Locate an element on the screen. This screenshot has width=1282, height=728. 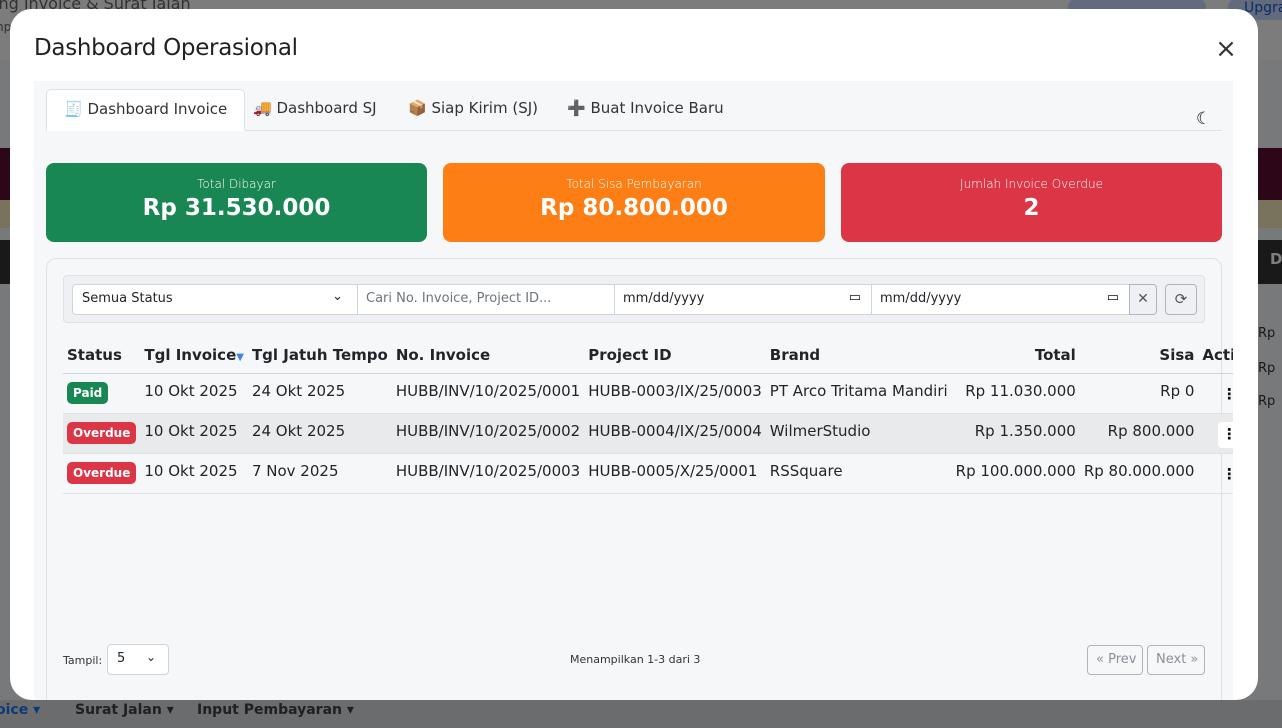
cell-status: Paid is located at coordinates (102, 393).